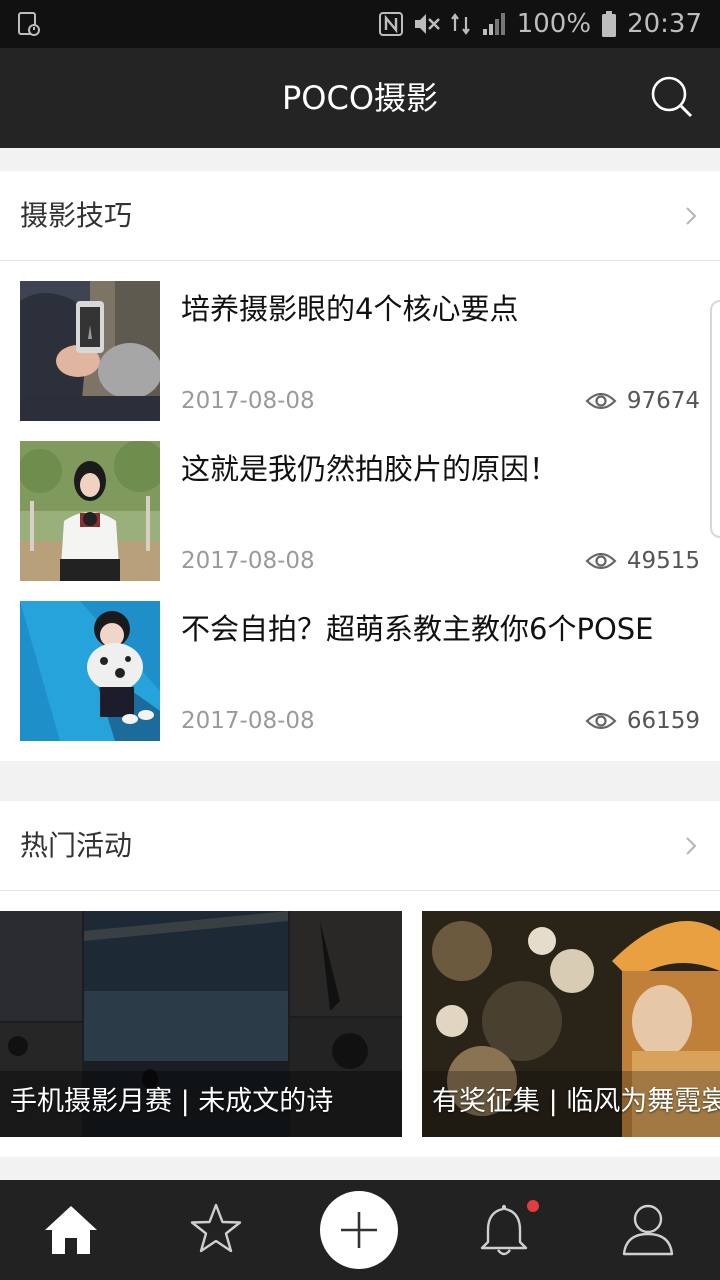 Image resolution: width=720 pixels, height=1280 pixels. Describe the element at coordinates (417, 629) in the screenshot. I see `article-title: 不会自拍？超萌系教主教你6个POSE` at that location.